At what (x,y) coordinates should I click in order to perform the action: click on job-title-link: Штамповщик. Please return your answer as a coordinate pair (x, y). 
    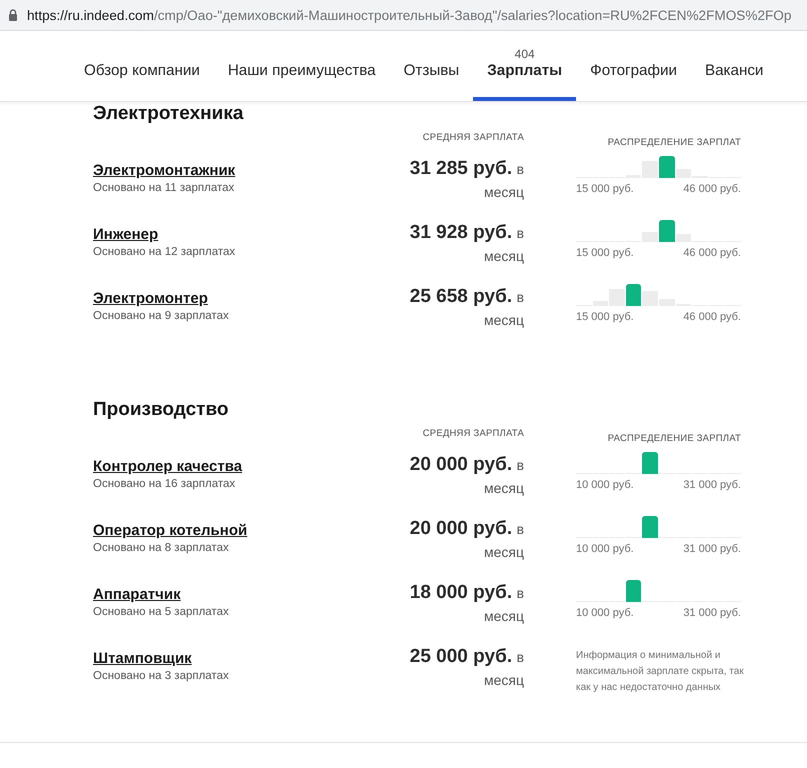
    Looking at the image, I should click on (142, 658).